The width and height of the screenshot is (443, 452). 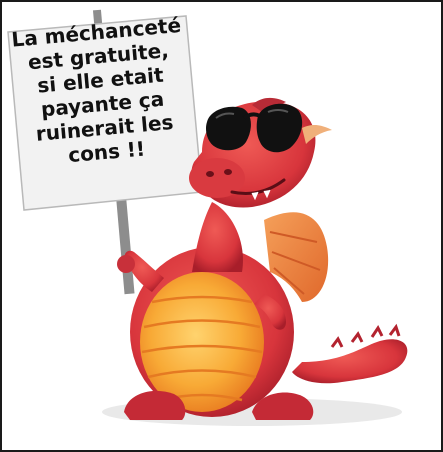 What do you see at coordinates (350, 361) in the screenshot?
I see `dragon-tail` at bounding box center [350, 361].